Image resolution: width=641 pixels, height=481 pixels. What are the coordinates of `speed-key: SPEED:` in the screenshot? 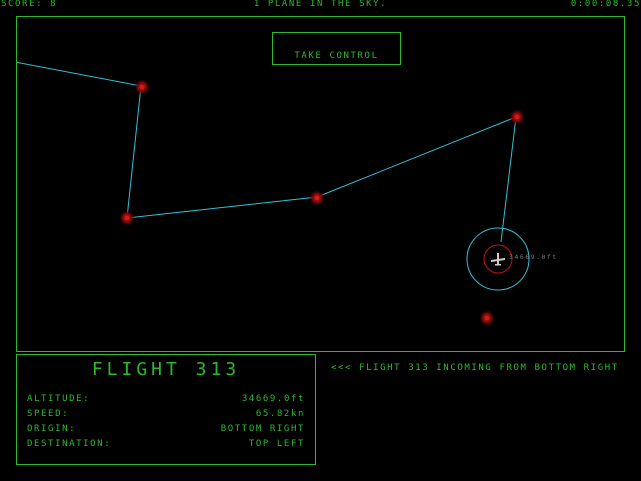 It's located at (48, 414).